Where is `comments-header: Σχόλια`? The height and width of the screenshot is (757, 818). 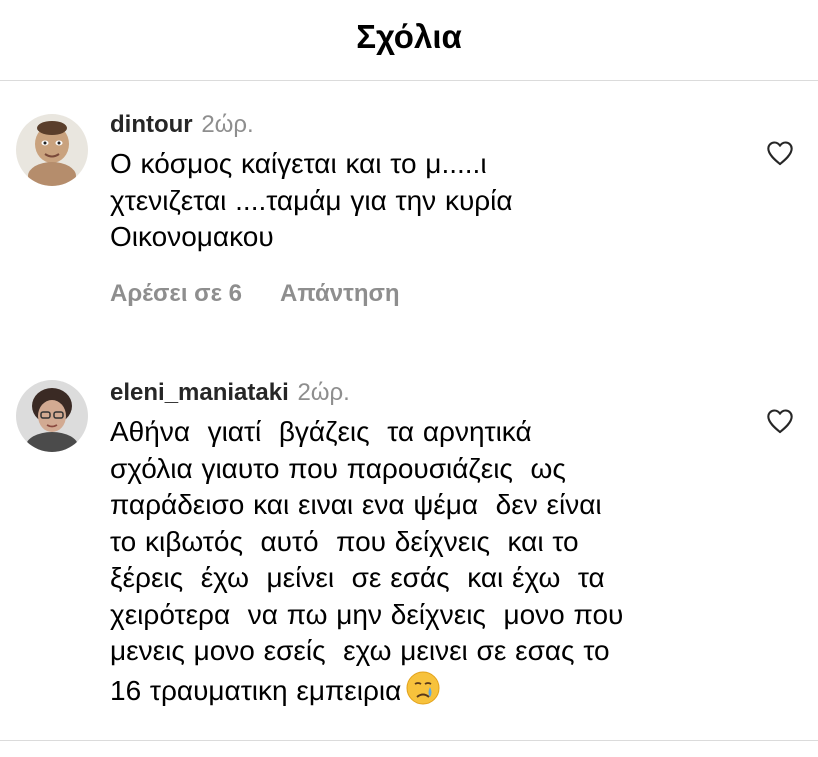
comments-header: Σχόλια is located at coordinates (409, 40).